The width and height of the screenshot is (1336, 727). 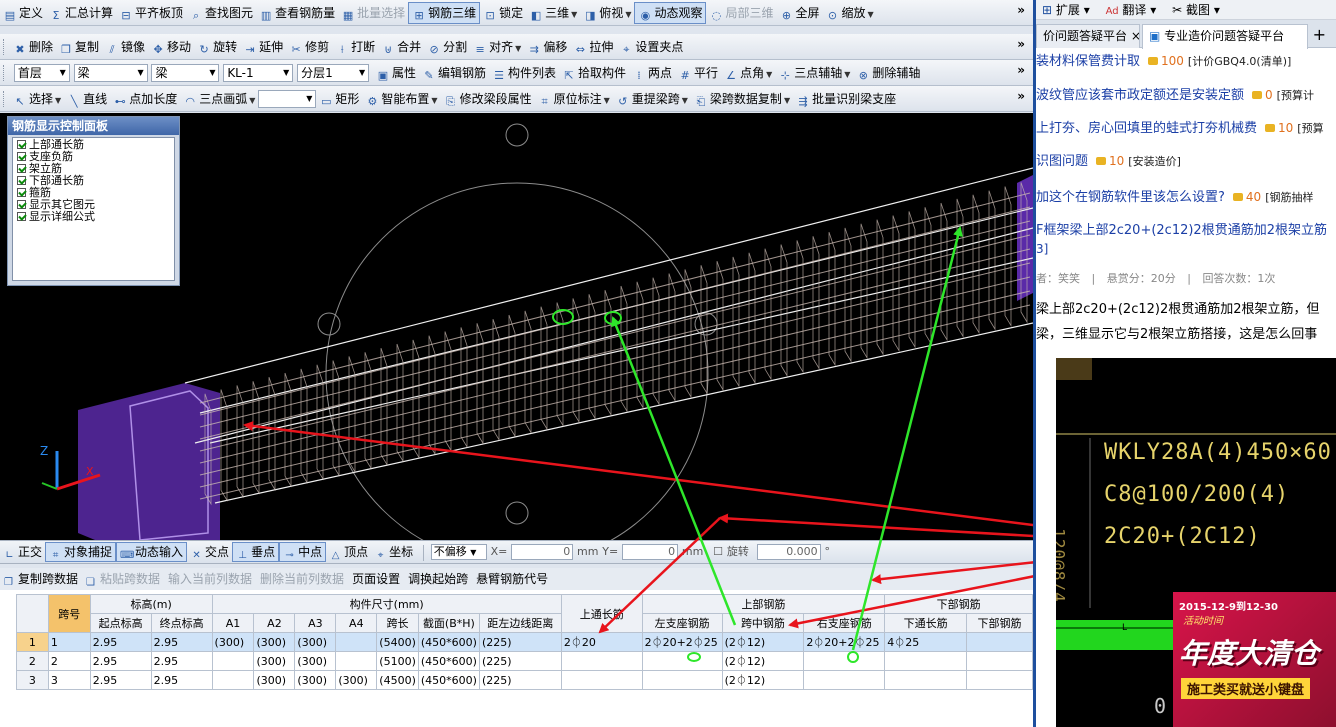 What do you see at coordinates (303, 552) in the screenshot?
I see `midpoint-button: ⊸ 中点` at bounding box center [303, 552].